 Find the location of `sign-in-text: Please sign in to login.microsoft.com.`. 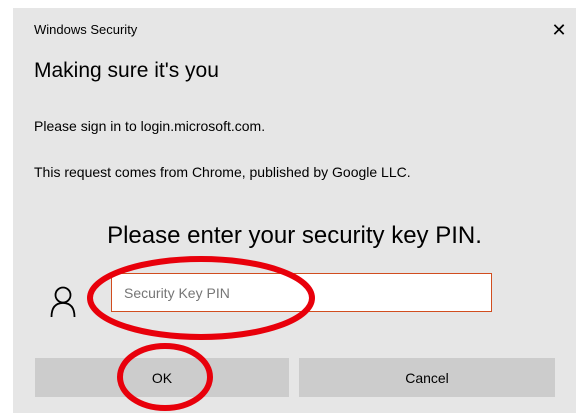

sign-in-text: Please sign in to login.microsoft.com. is located at coordinates (150, 126).